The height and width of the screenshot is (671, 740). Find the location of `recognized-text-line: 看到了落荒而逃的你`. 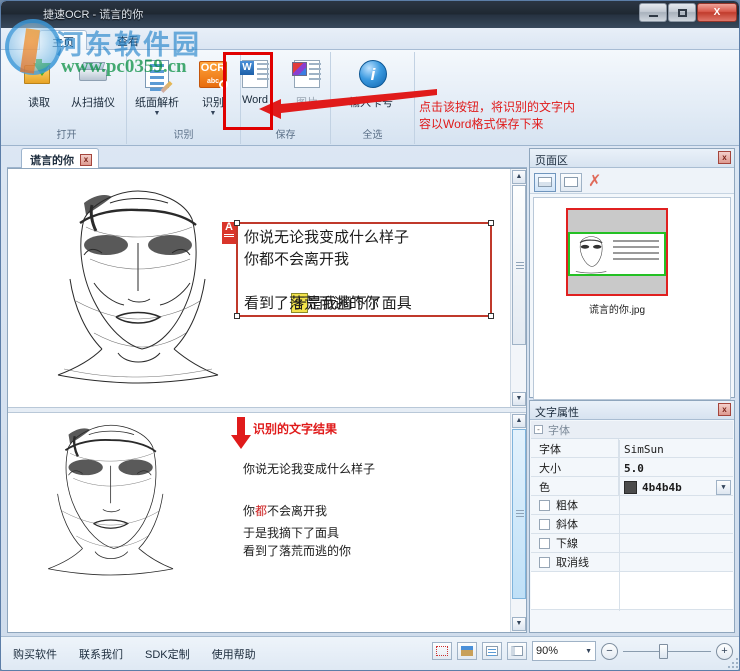

recognized-text-line: 看到了落荒而逃的你 is located at coordinates (373, 551).